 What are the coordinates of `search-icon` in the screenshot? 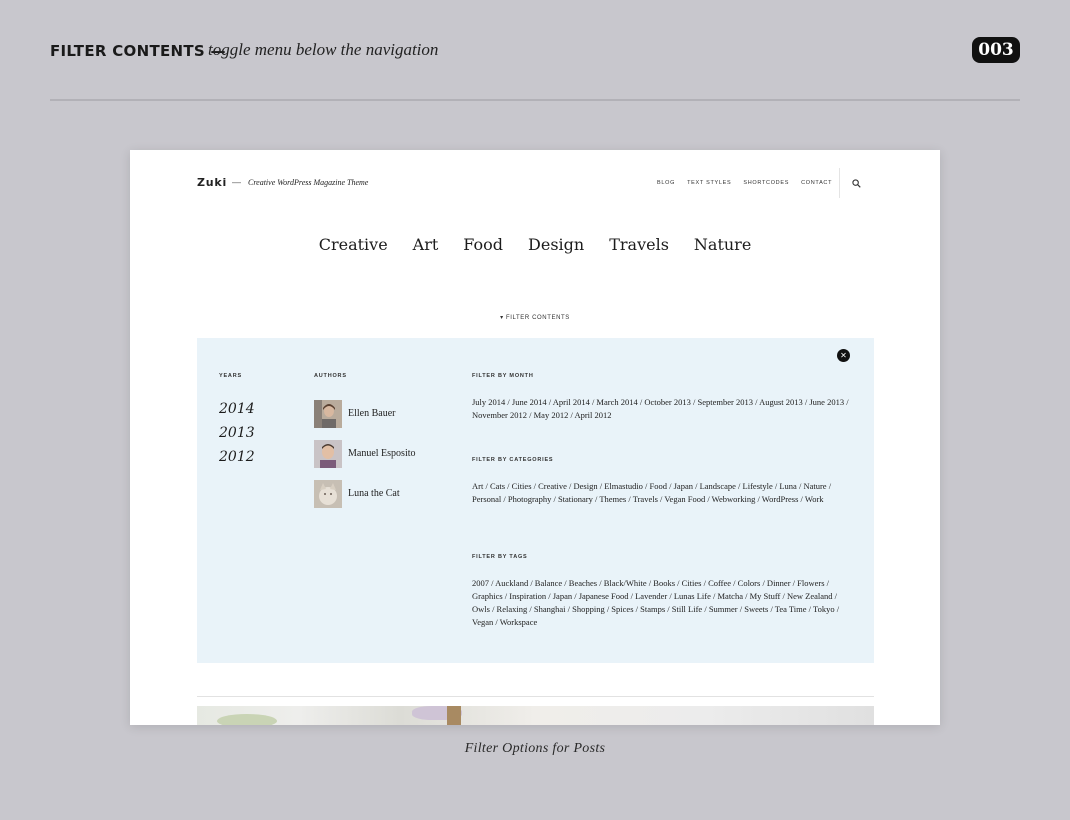 It's located at (856, 183).